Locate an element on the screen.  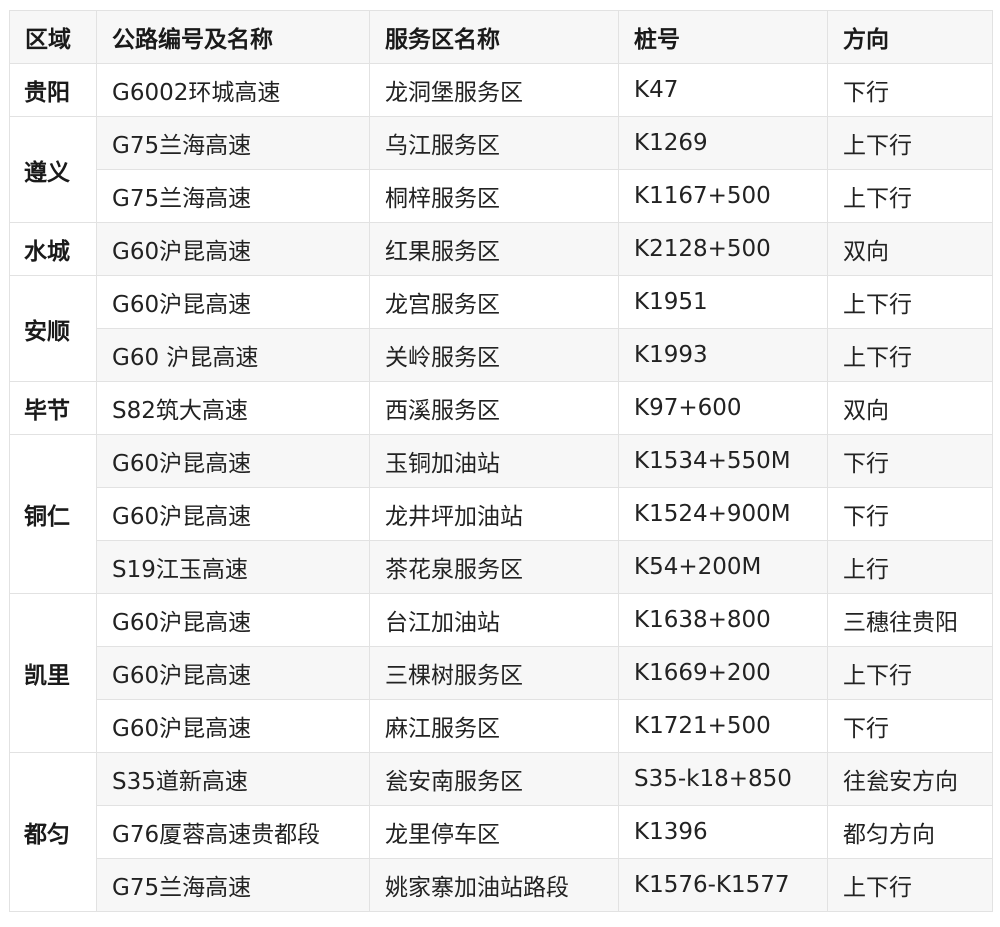
table-row: G60沪昆高速 龙井坪加油站 K1524+900M 下行 is located at coordinates (501, 514).